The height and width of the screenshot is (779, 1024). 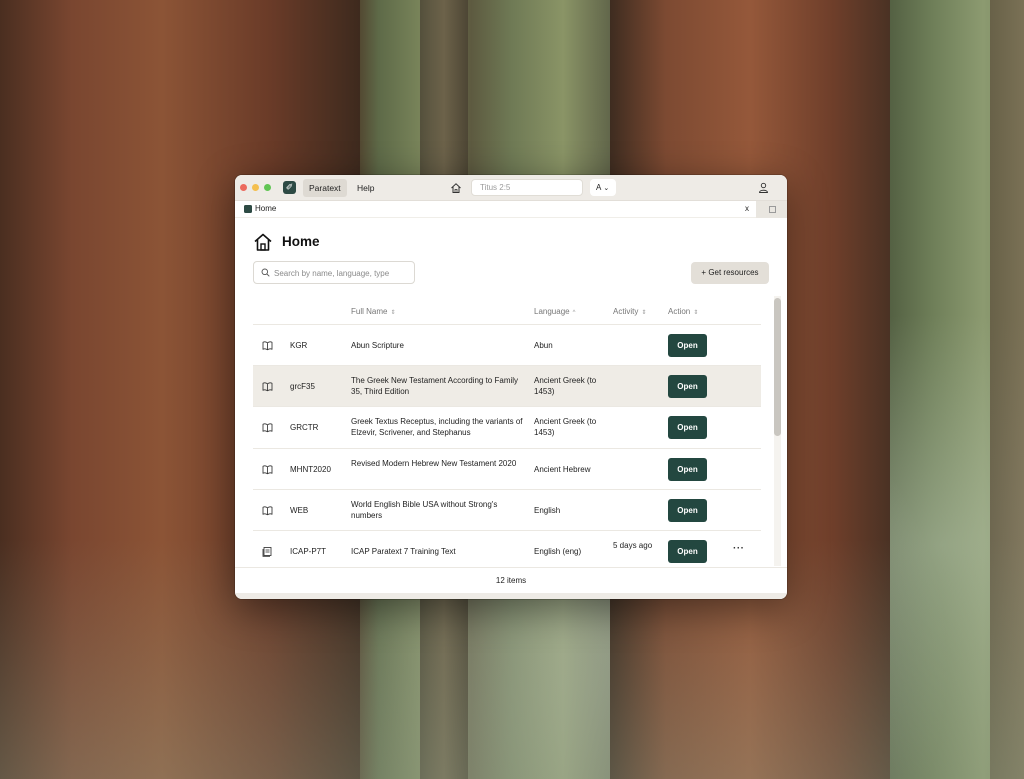 What do you see at coordinates (507, 311) in the screenshot?
I see `table-header: Full Name ⇕ Language ^ Activity ⇕ Action ⇕` at bounding box center [507, 311].